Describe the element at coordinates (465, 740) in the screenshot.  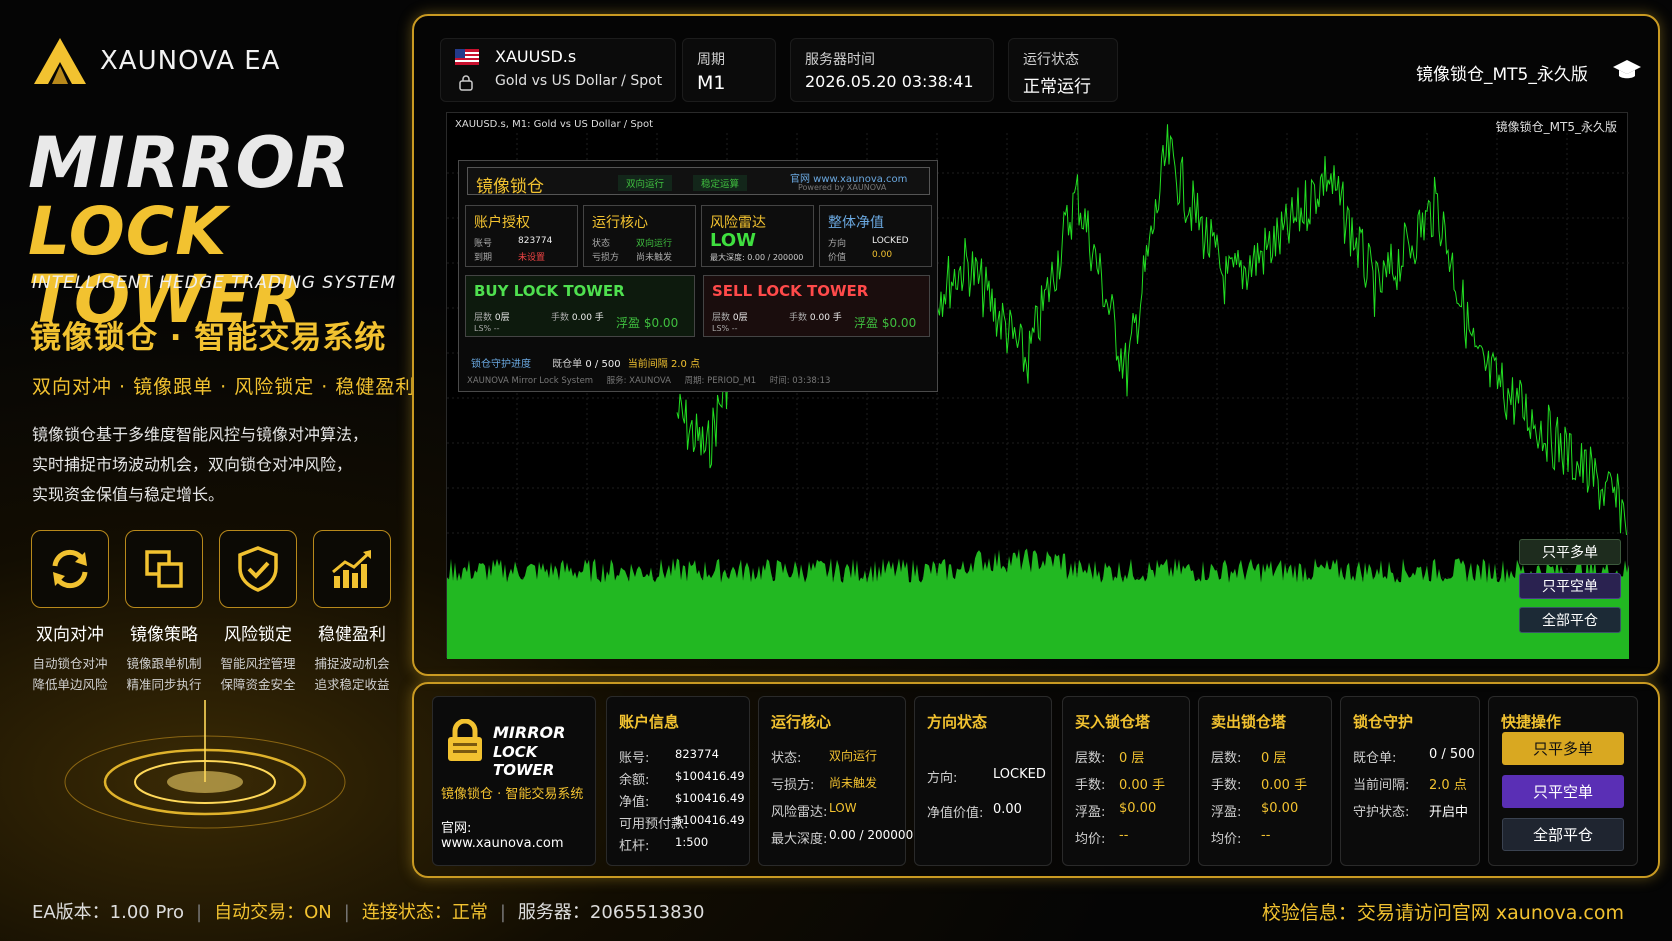
I see `padlock-icon` at that location.